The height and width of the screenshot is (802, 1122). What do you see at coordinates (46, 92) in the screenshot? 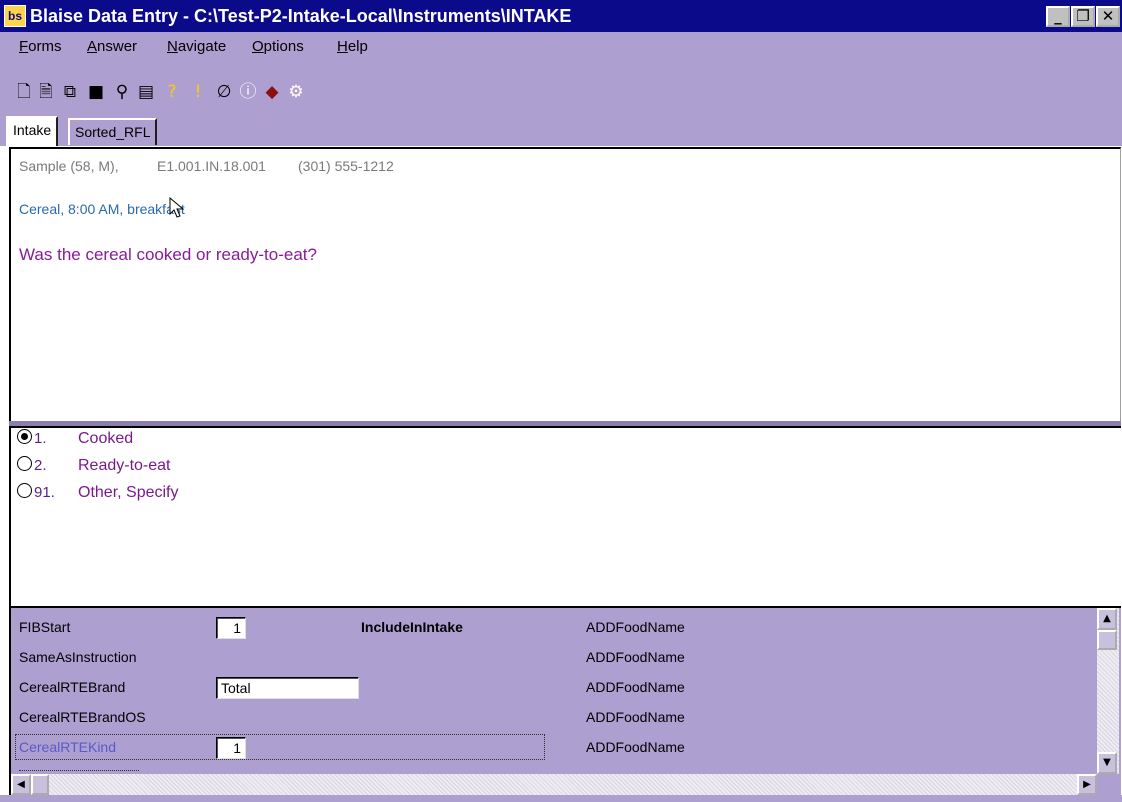
I see `form-icon: 🗎` at bounding box center [46, 92].